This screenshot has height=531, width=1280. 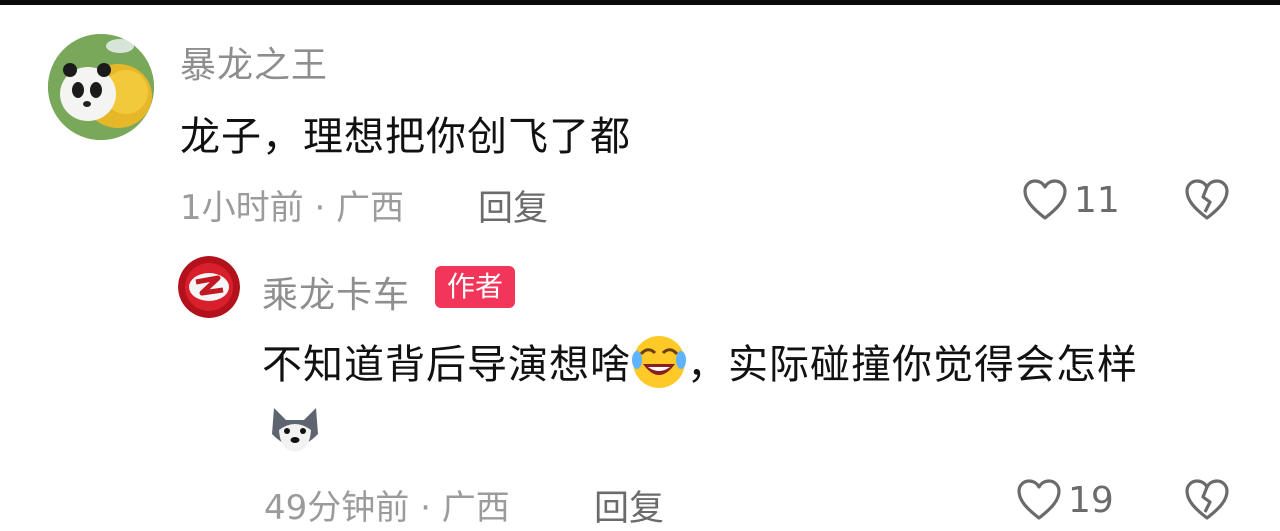 I want to click on panda-bee-avatar-icon, so click(x=101, y=87).